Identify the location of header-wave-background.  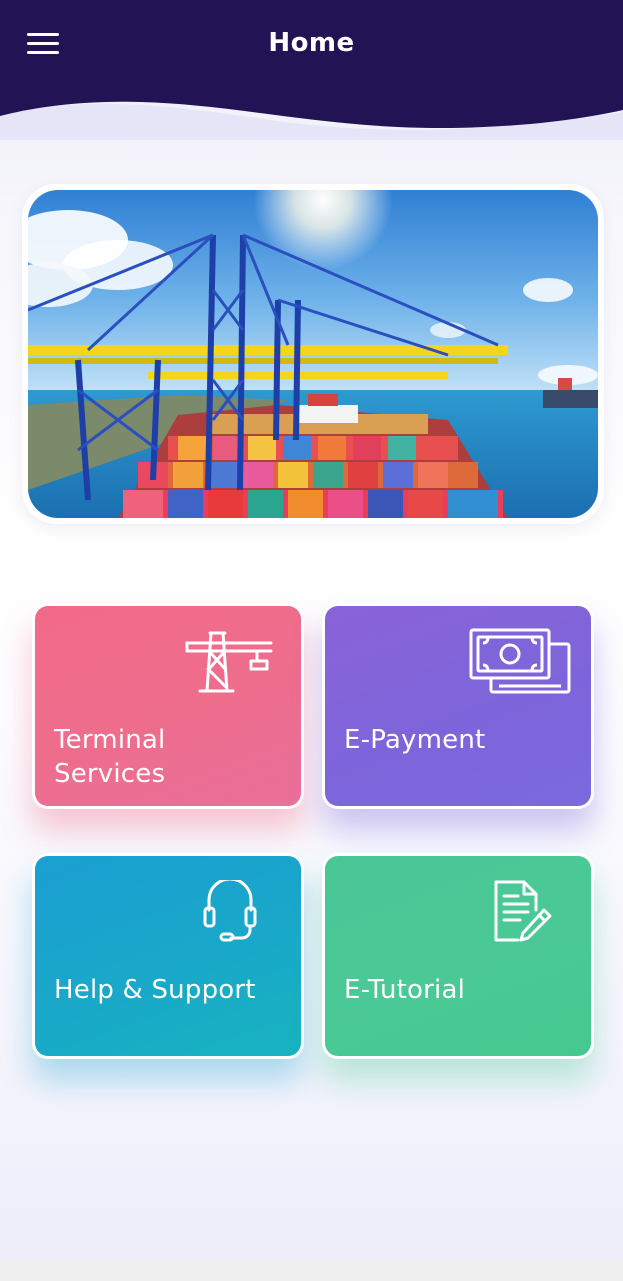
(311, 70).